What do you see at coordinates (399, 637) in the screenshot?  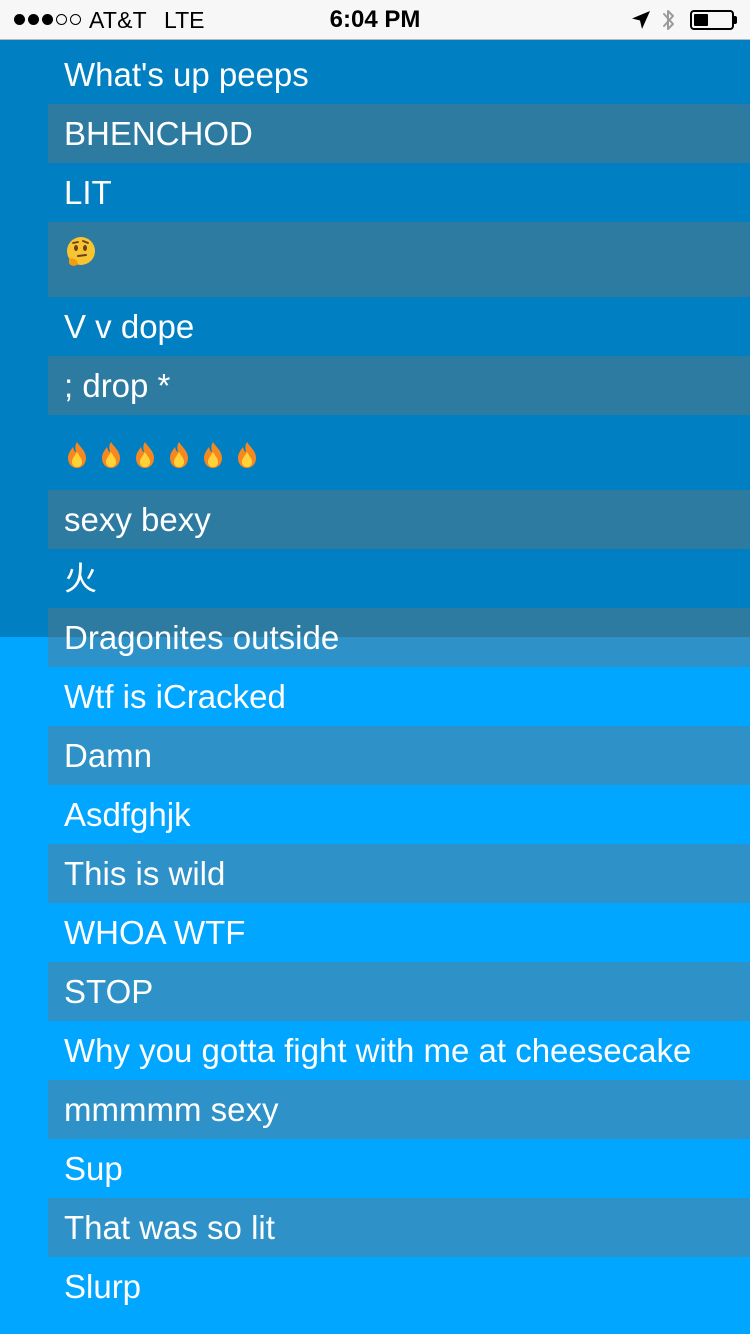 I see `message-row: Dragonites outside` at bounding box center [399, 637].